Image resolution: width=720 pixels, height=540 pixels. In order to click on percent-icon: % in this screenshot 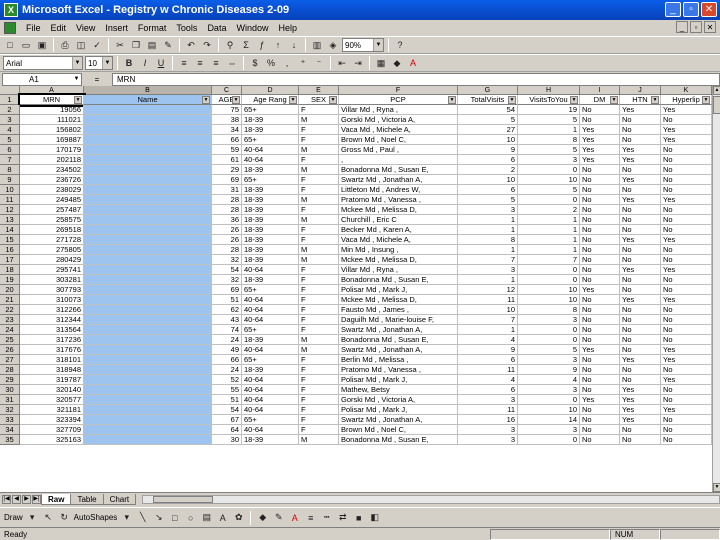, I will do `click(271, 63)`.